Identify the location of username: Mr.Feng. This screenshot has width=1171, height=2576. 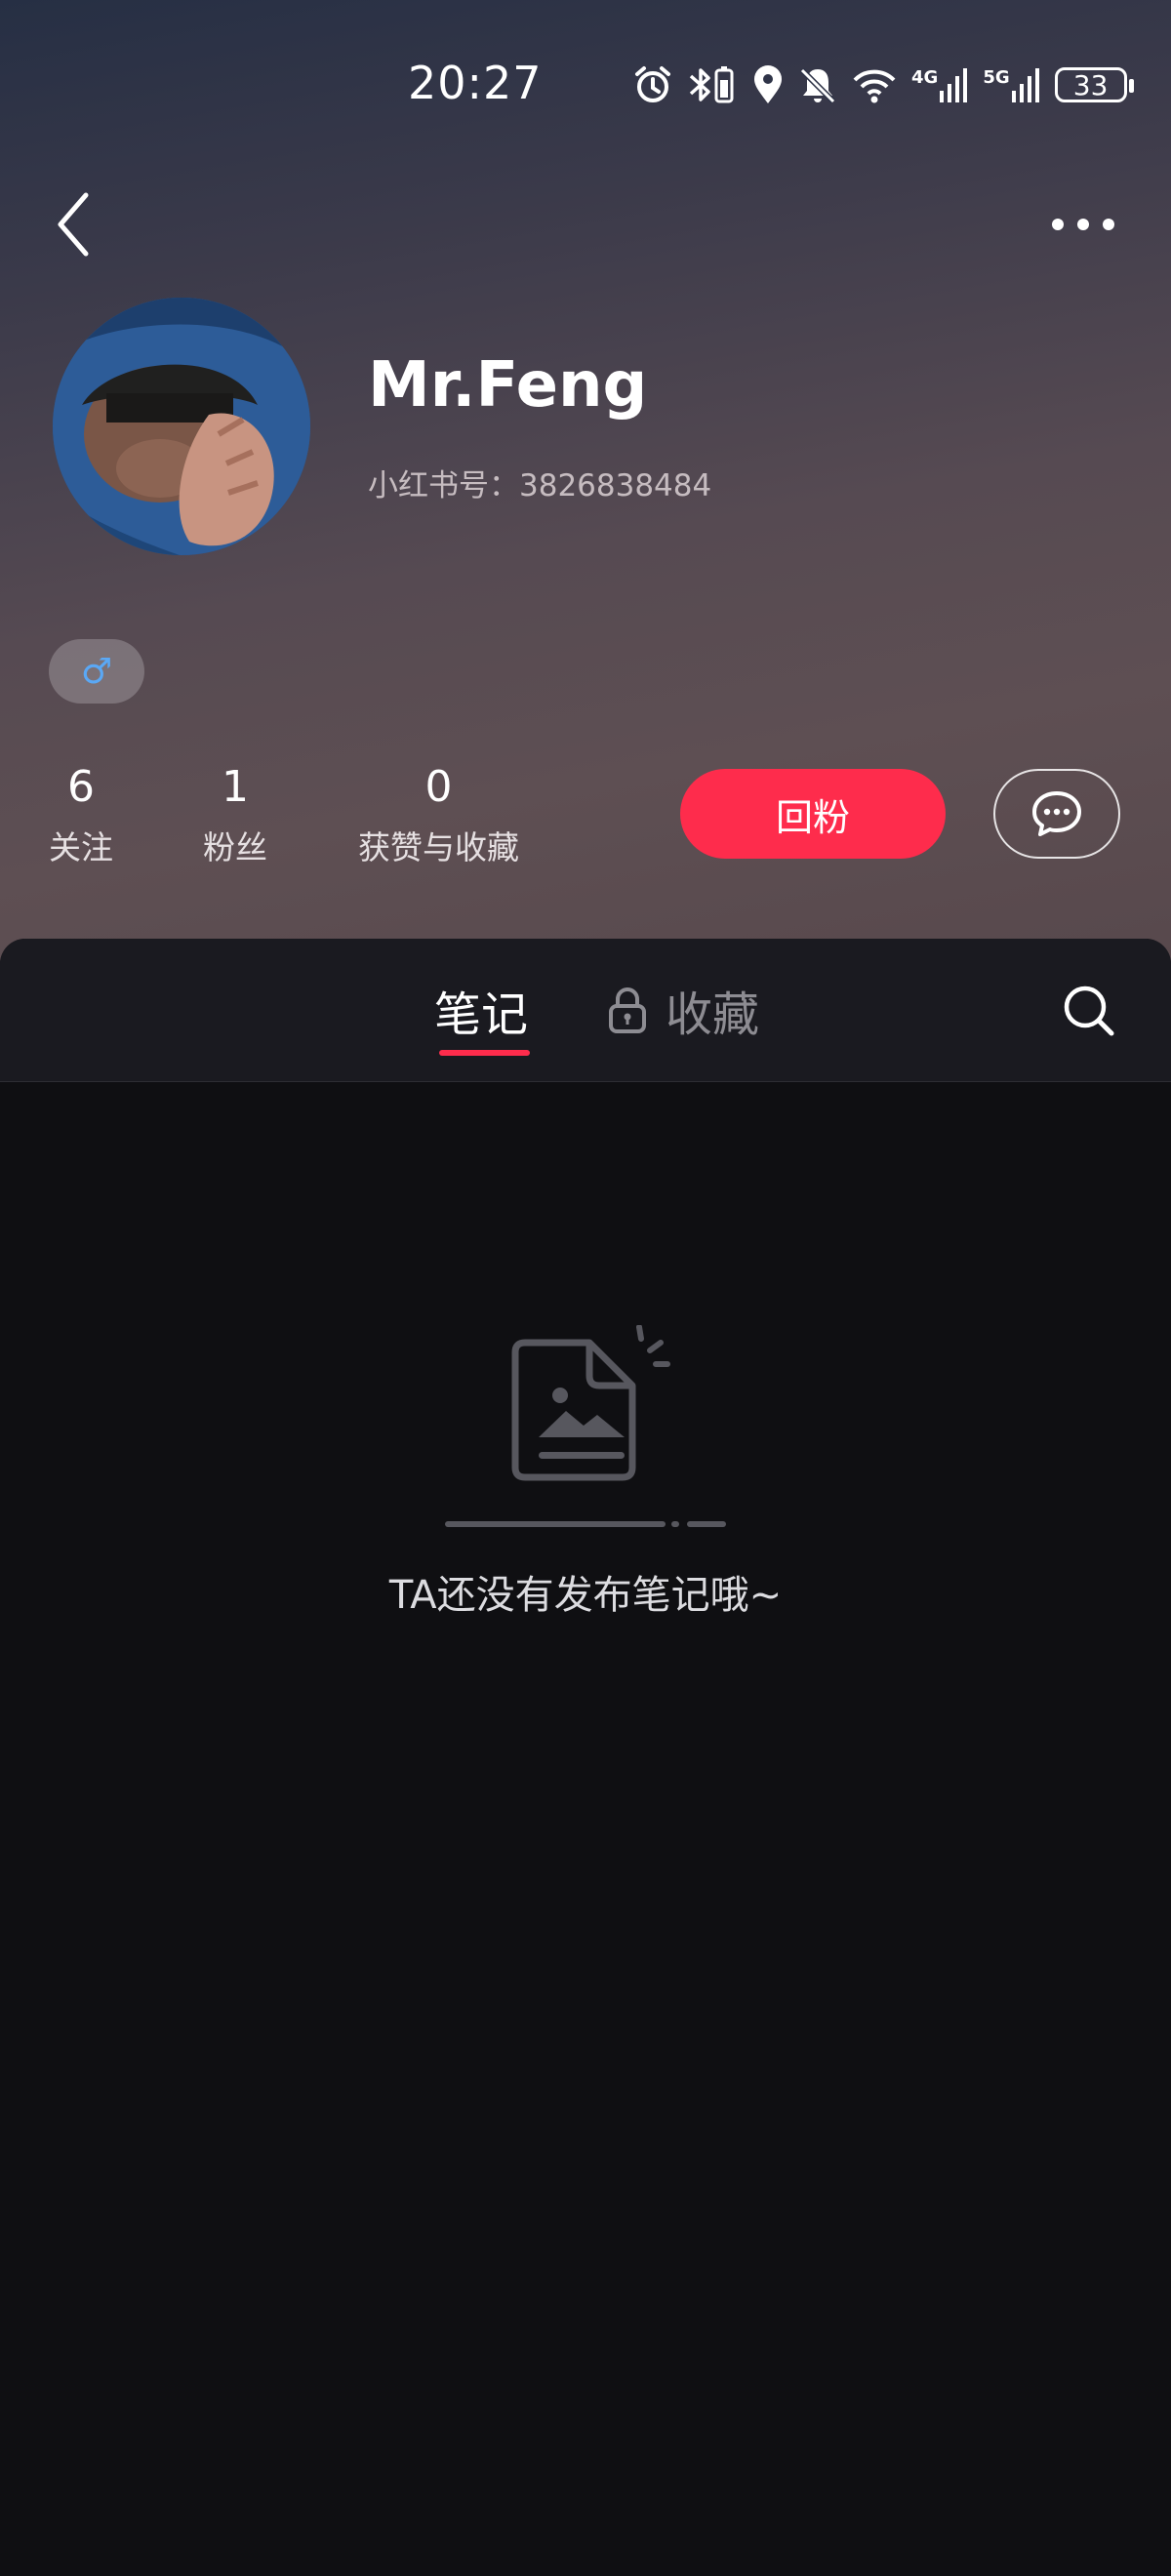
(508, 385).